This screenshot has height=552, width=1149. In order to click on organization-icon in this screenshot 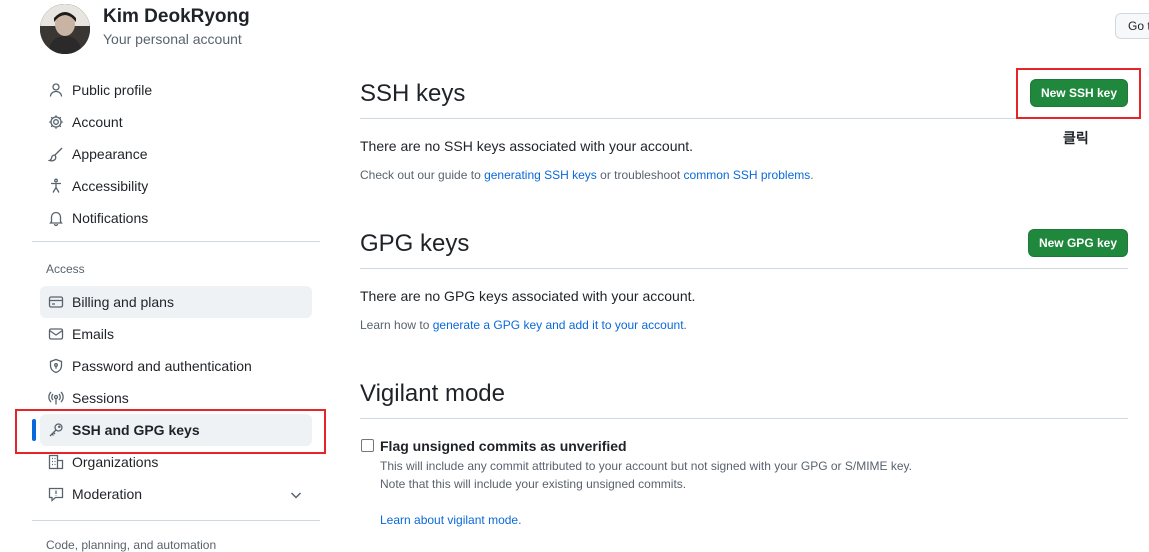, I will do `click(56, 462)`.